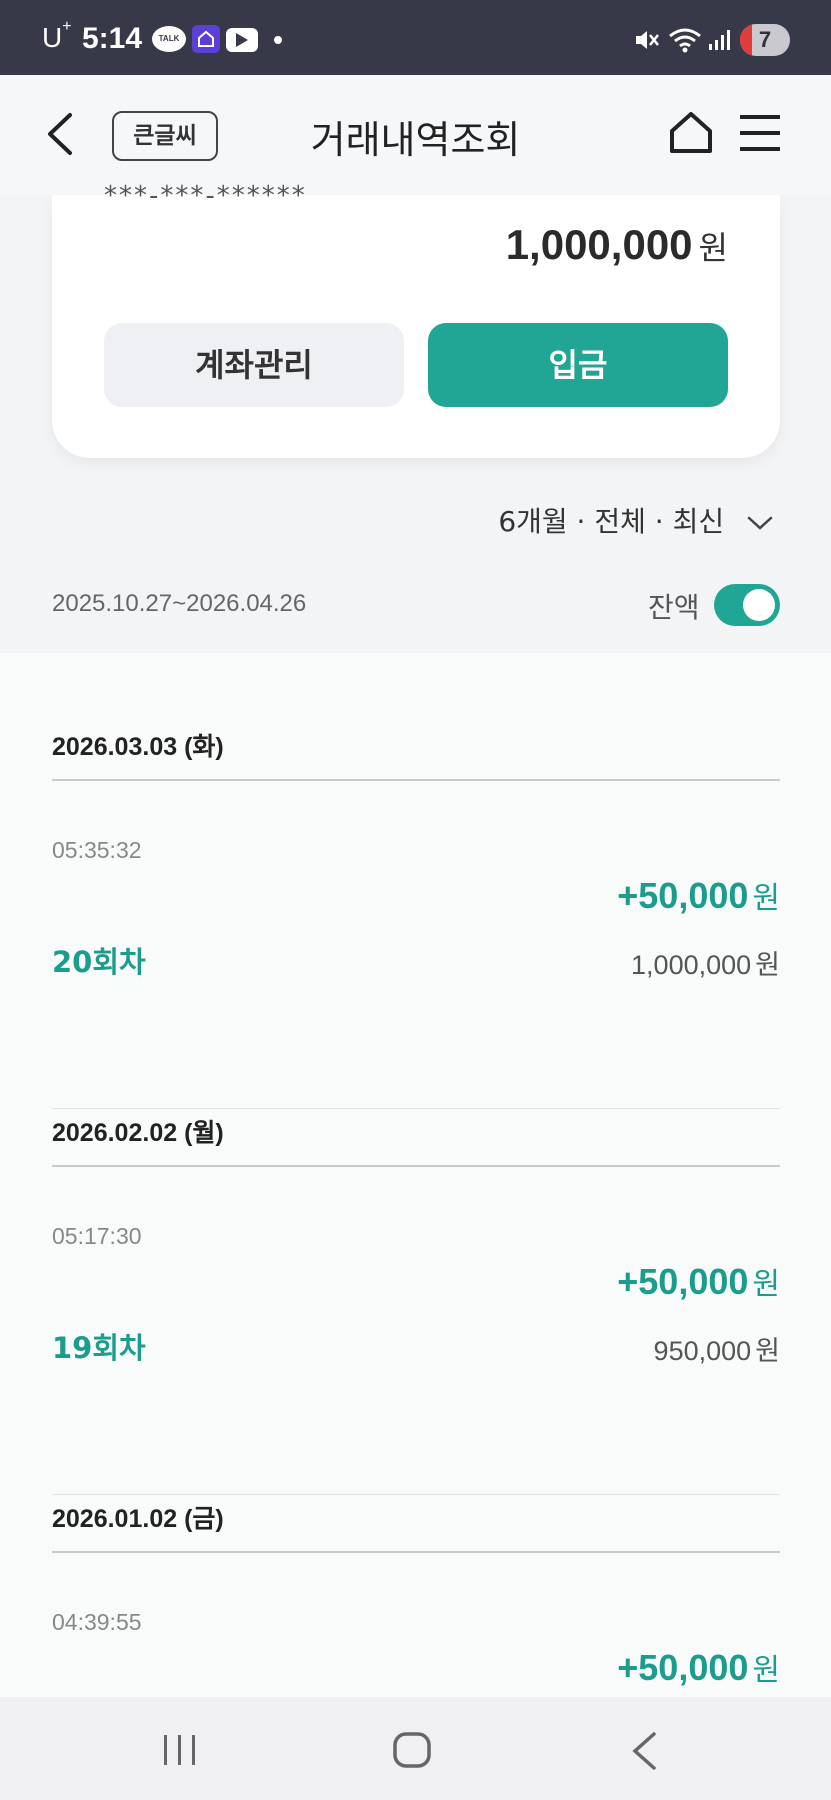 The image size is (831, 1800). I want to click on home-icon, so click(691, 132).